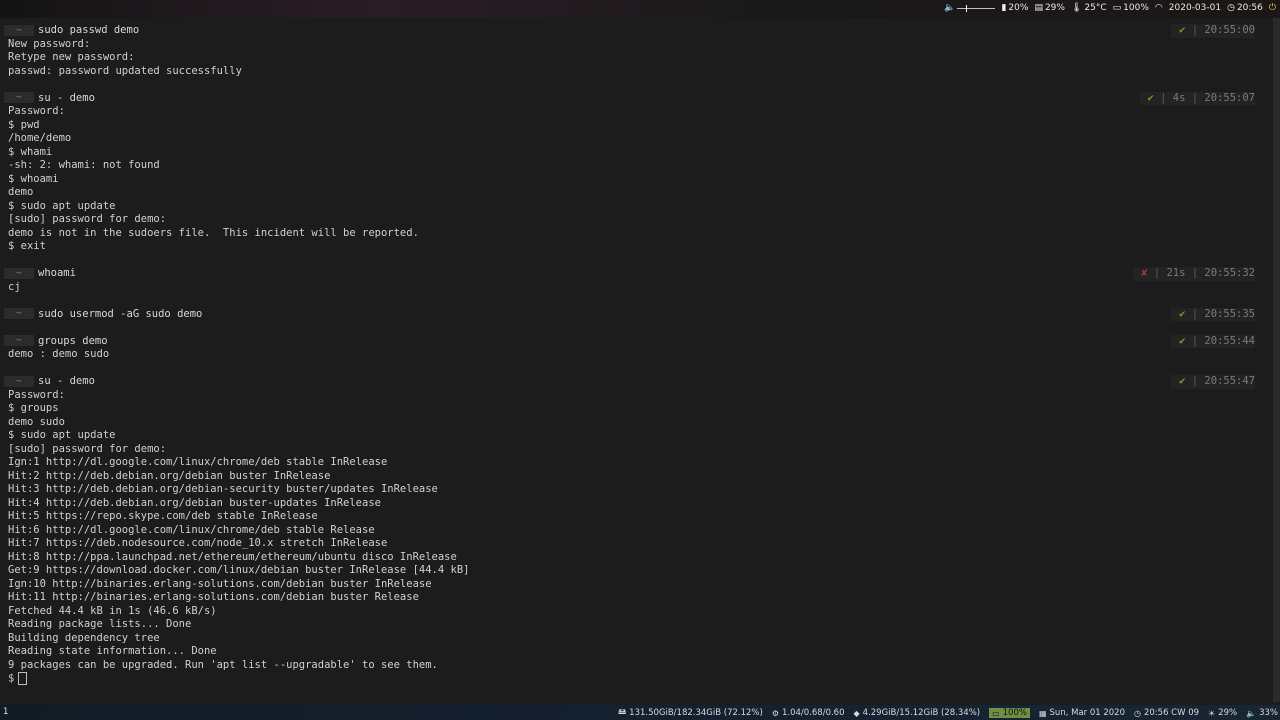 This screenshot has height=720, width=1280. I want to click on brightness-indicator: ▮ 20%, so click(1014, 8).